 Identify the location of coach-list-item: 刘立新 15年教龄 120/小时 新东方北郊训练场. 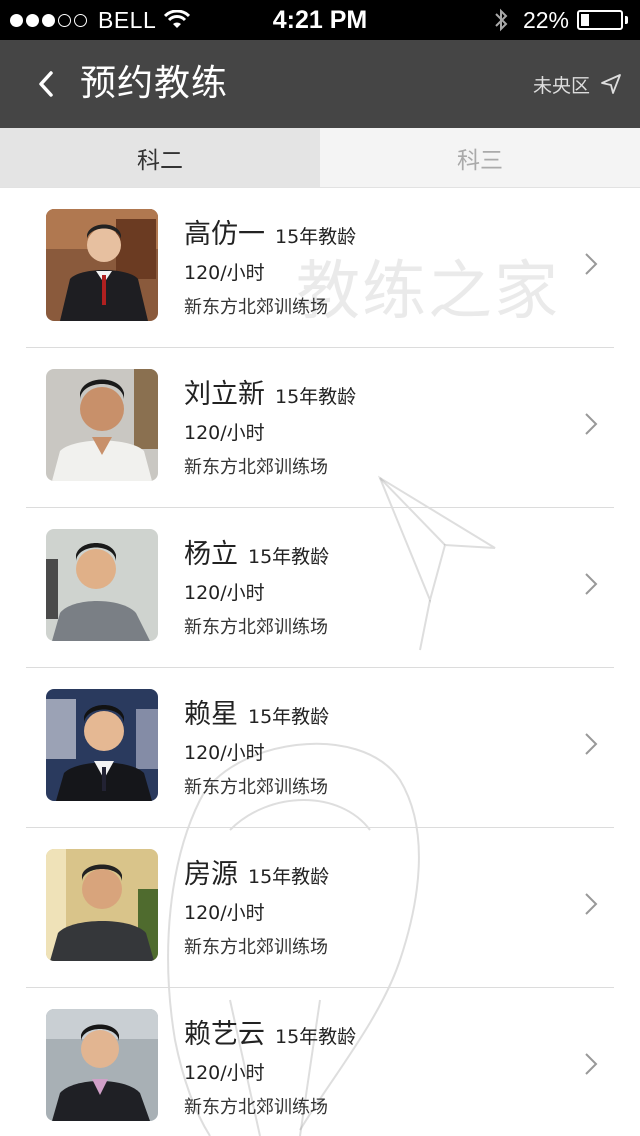
(320, 428).